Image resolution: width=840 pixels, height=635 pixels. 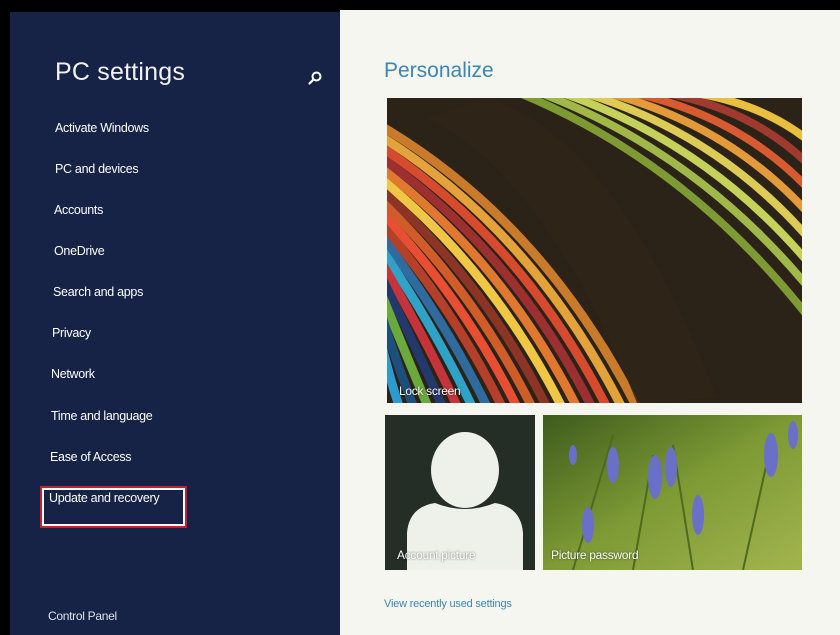 I want to click on sidebar-item-search-and-apps: Search and apps, so click(x=98, y=292).